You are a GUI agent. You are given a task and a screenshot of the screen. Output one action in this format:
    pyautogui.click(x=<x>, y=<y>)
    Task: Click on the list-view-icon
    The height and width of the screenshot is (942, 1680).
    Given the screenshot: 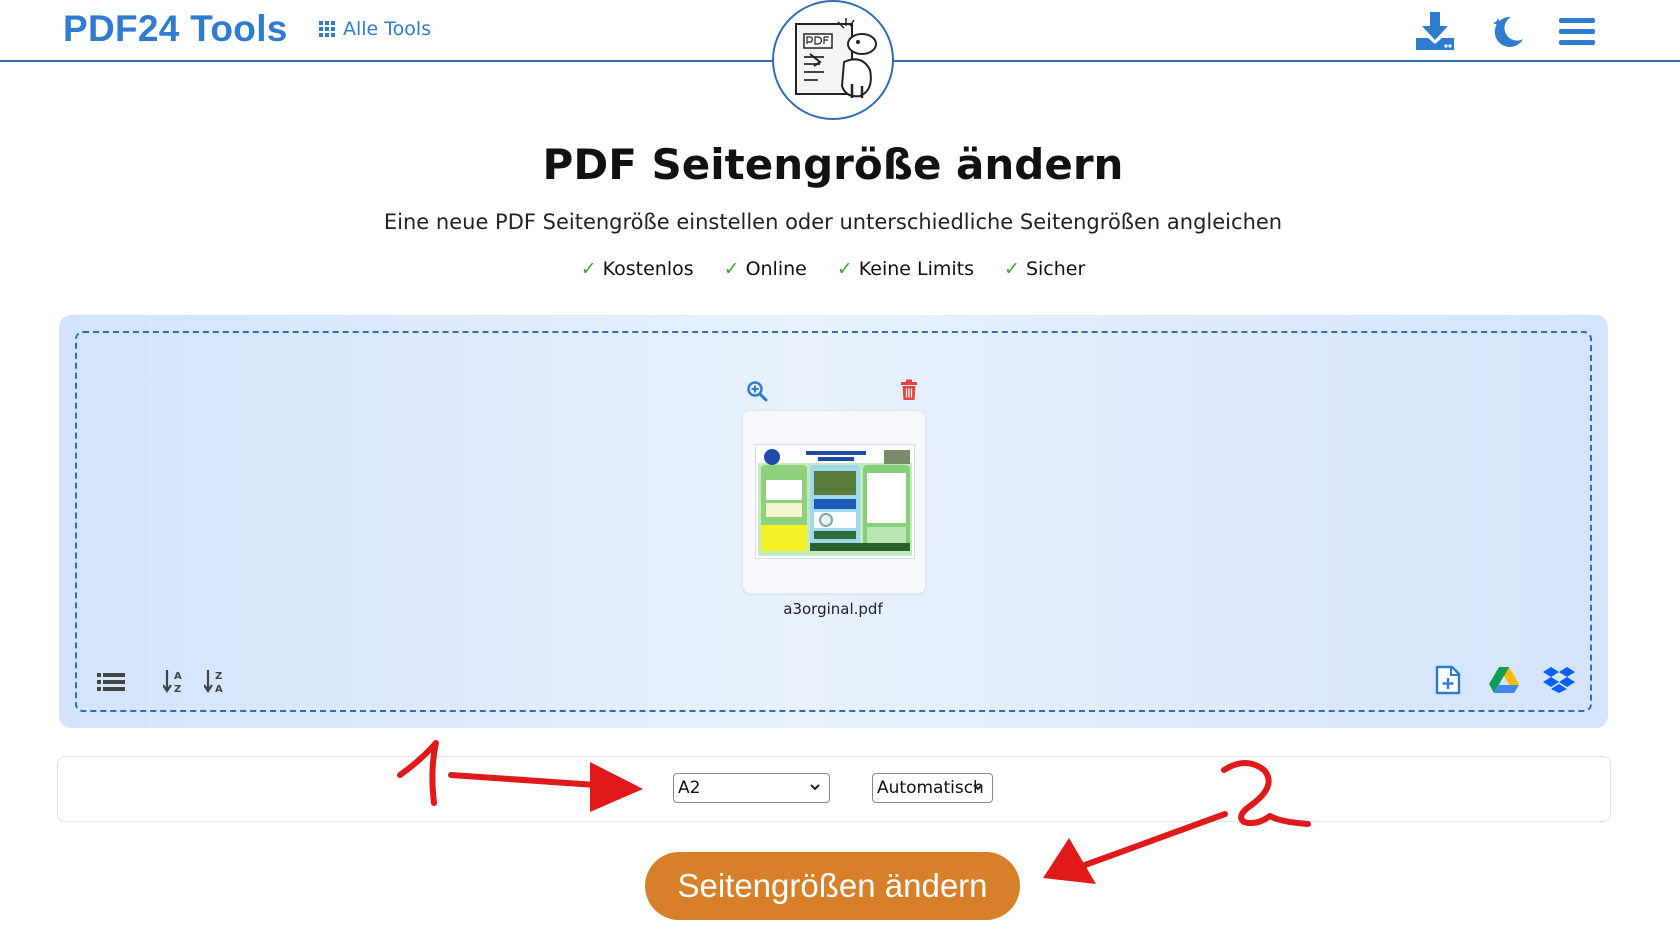 What is the action you would take?
    pyautogui.click(x=111, y=682)
    